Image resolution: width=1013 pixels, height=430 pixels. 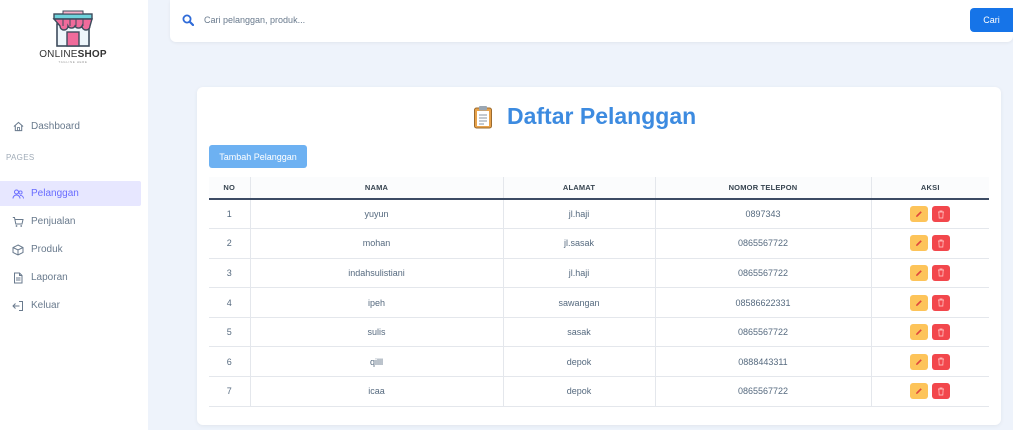 I want to click on cell-no: 2, so click(x=229, y=243).